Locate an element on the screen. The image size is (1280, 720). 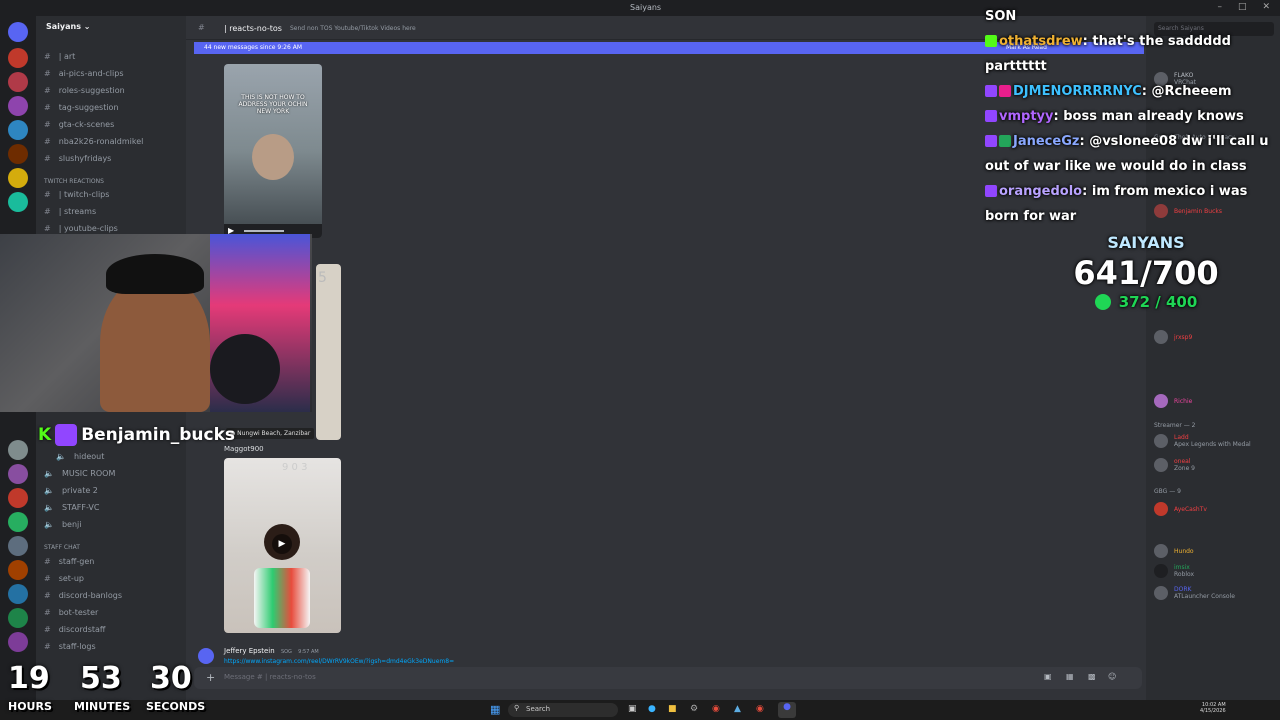
windows-start-icon: ▦ is located at coordinates (495, 709).